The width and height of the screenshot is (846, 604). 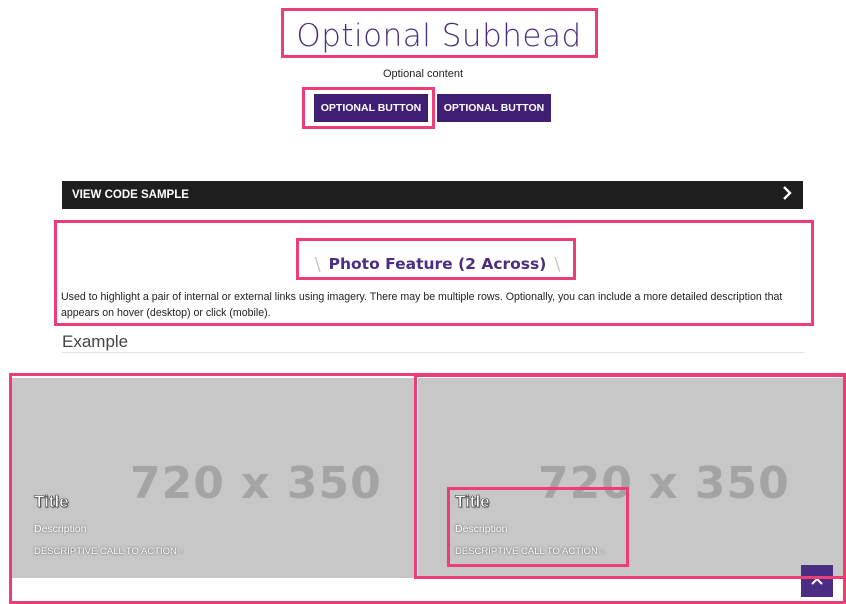 I want to click on section-title-text: Photo Feature (2 Across), so click(x=437, y=264).